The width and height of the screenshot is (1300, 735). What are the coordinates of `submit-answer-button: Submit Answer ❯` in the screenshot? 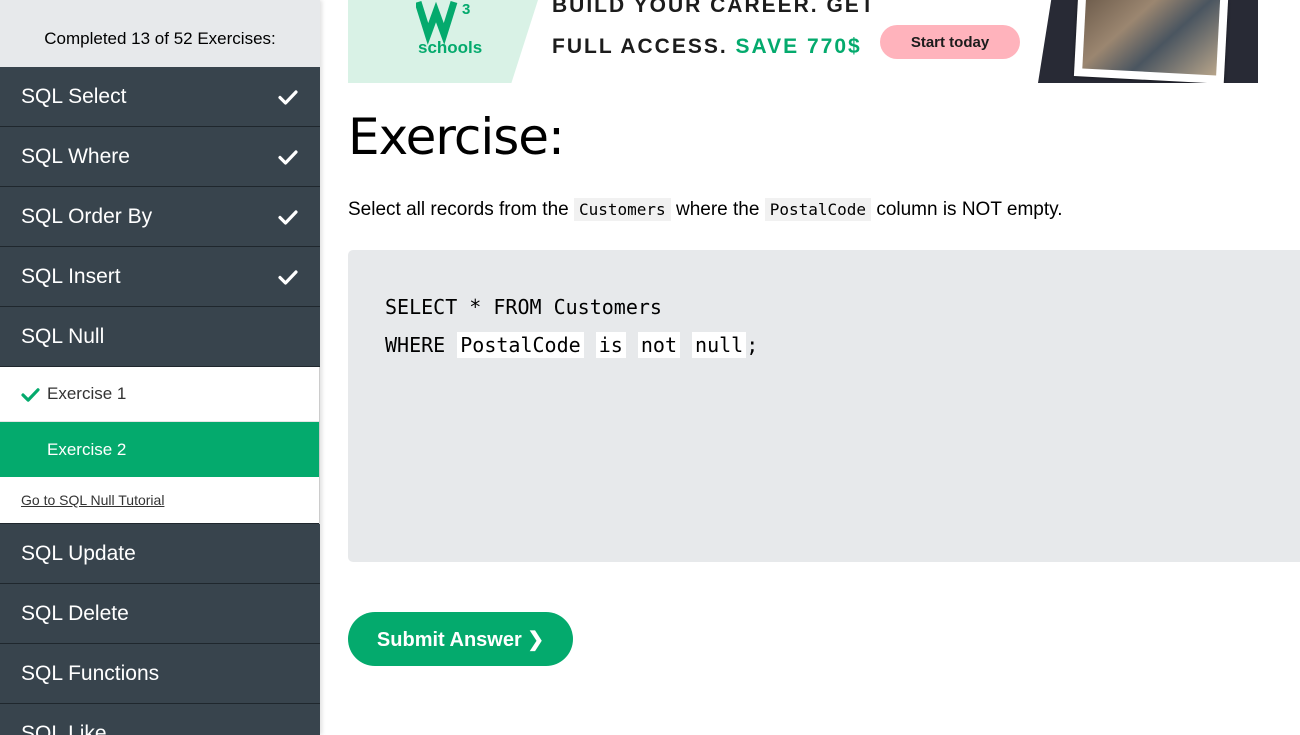 It's located at (460, 639).